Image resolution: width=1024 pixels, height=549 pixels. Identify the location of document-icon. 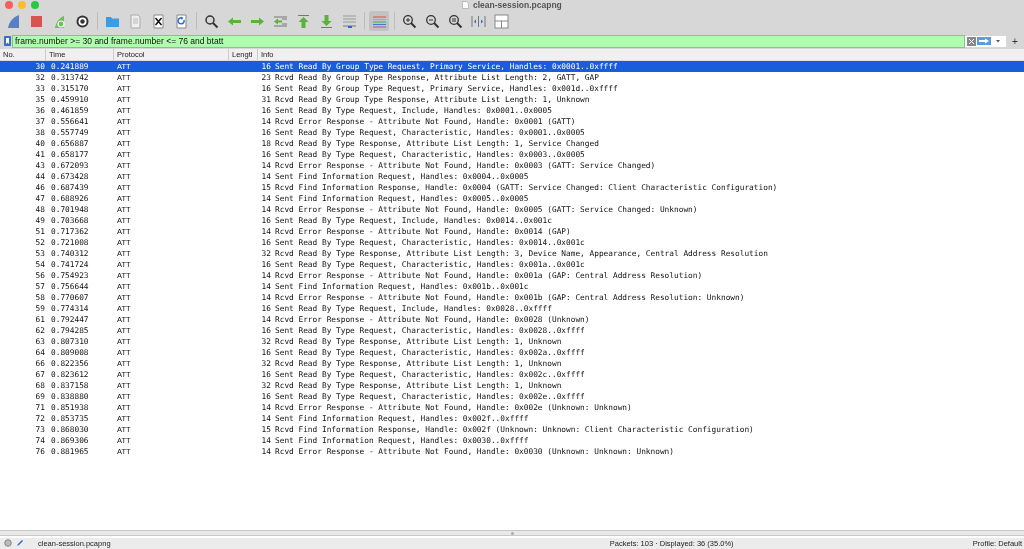
(465, 5).